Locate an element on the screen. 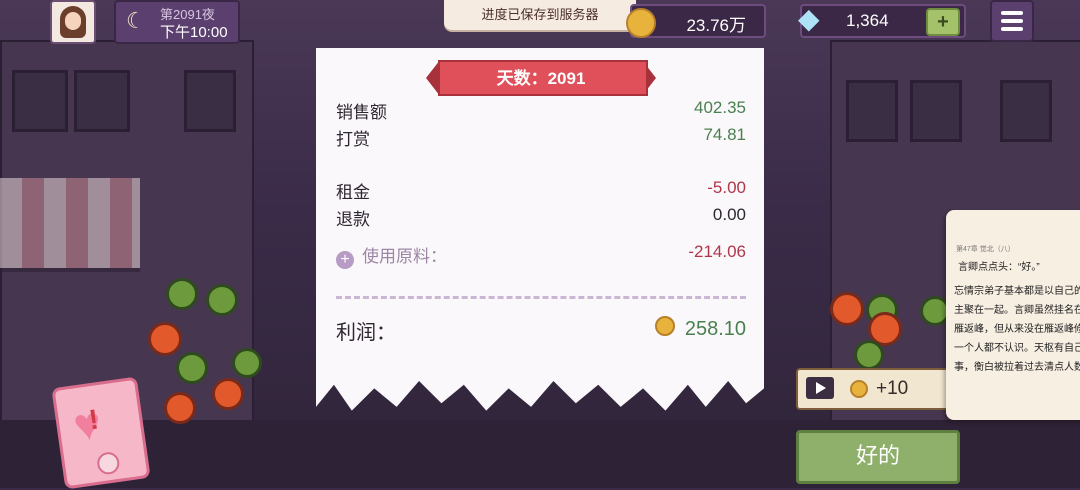 This screenshot has width=1080, height=490. menu-icon is located at coordinates (1012, 13).